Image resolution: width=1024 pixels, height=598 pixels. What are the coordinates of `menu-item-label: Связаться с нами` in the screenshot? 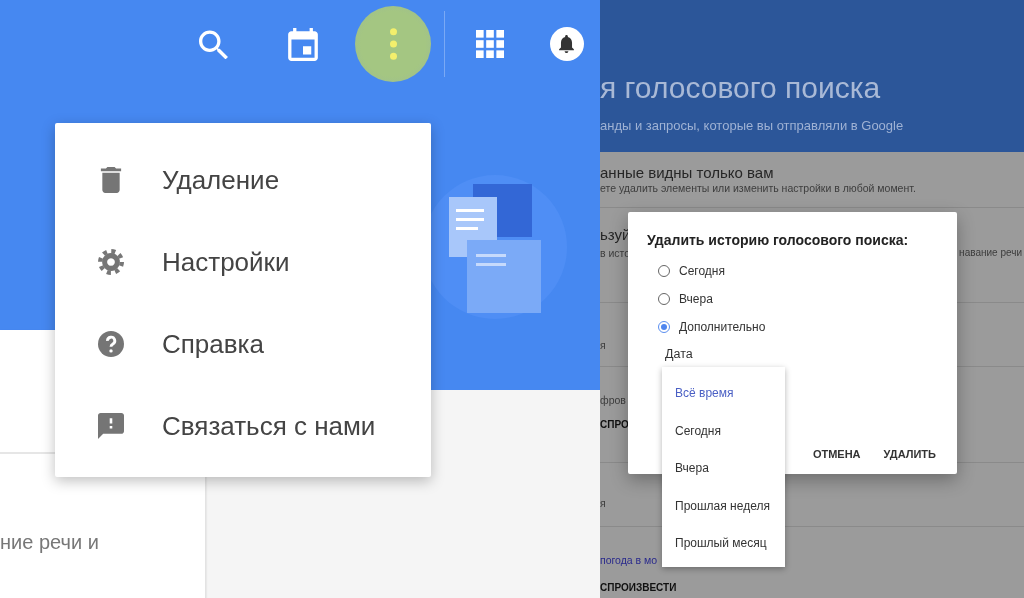 It's located at (269, 426).